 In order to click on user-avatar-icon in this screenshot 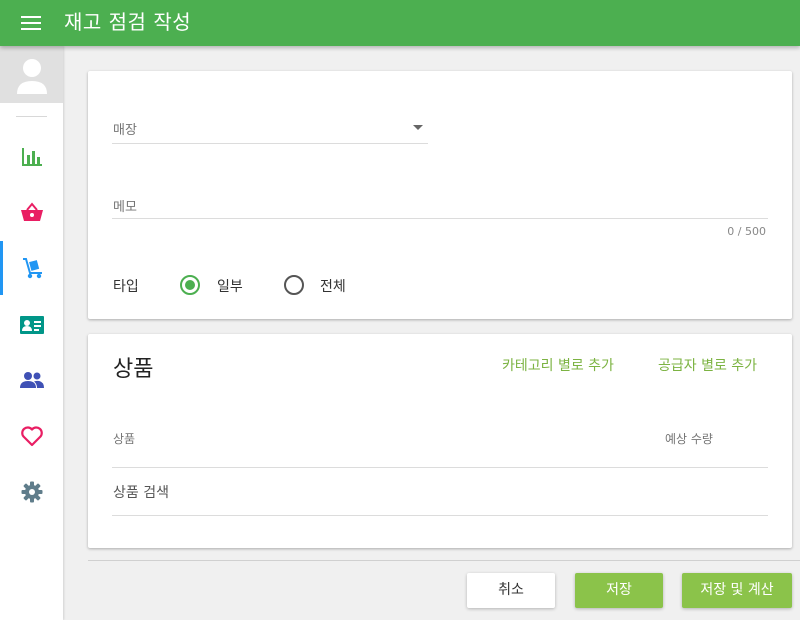, I will do `click(32, 76)`.